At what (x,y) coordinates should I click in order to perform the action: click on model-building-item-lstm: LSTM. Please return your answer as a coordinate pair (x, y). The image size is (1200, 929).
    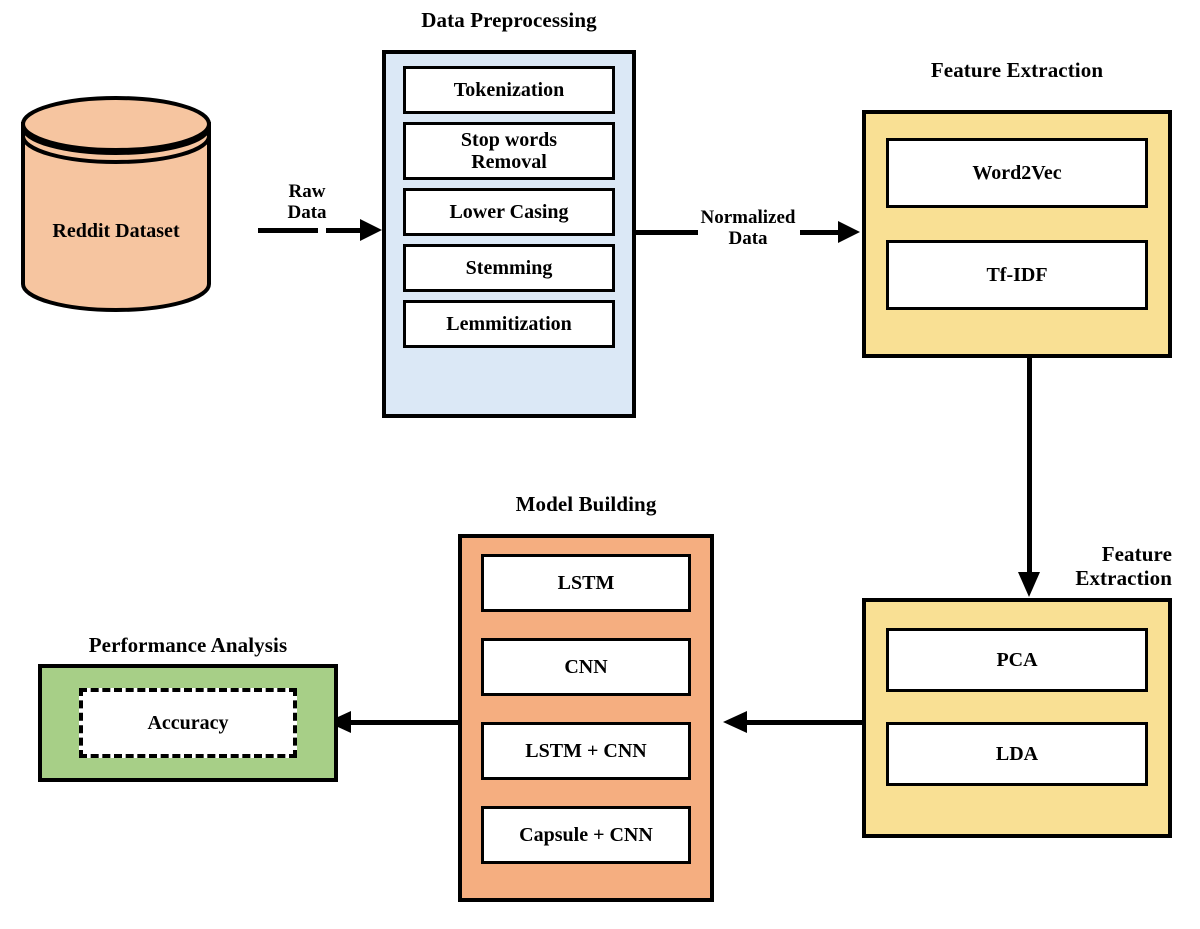
    Looking at the image, I should click on (586, 583).